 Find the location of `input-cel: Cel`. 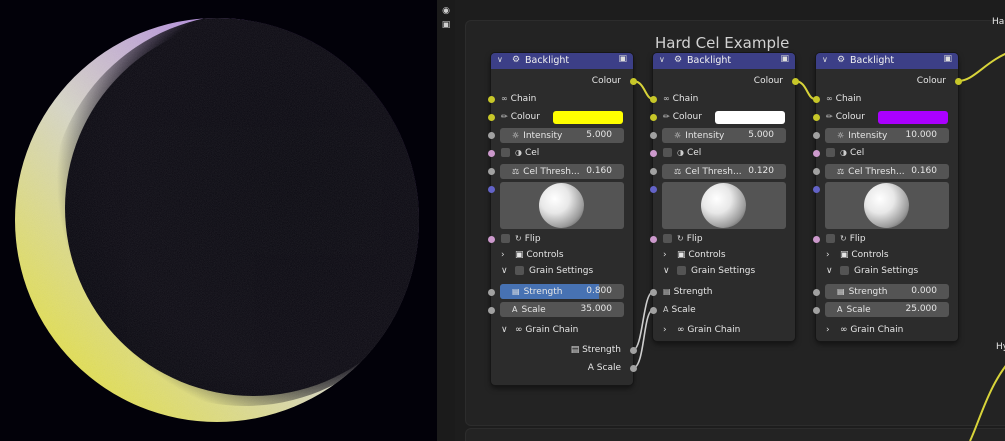

input-cel: Cel is located at coordinates (532, 153).